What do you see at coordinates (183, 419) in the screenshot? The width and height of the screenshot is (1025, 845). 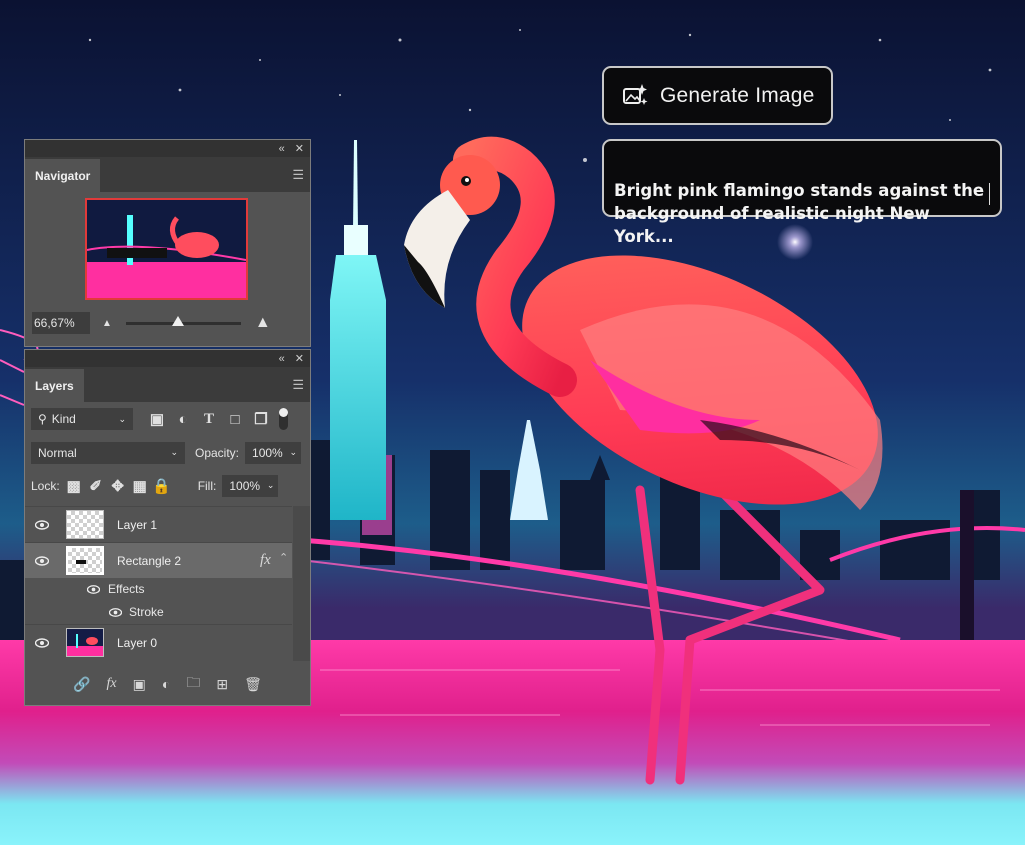 I see `adjustment-layer-filter-icon: ◐` at bounding box center [183, 419].